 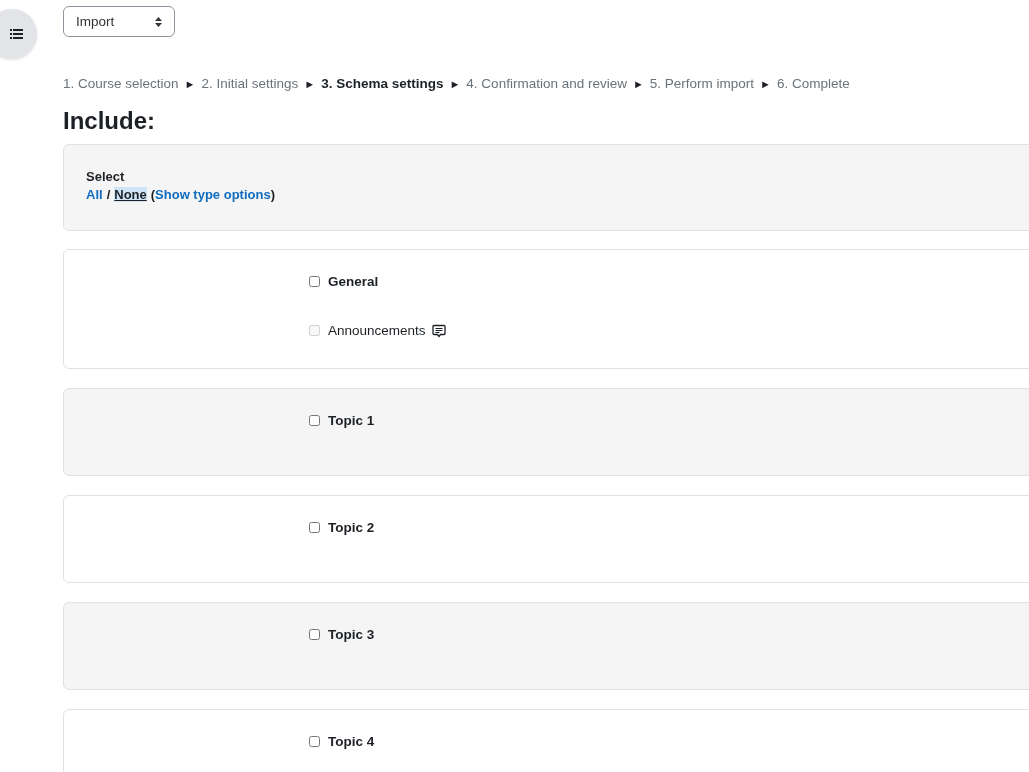 What do you see at coordinates (702, 84) in the screenshot?
I see `progress-step: 5. Perform import` at bounding box center [702, 84].